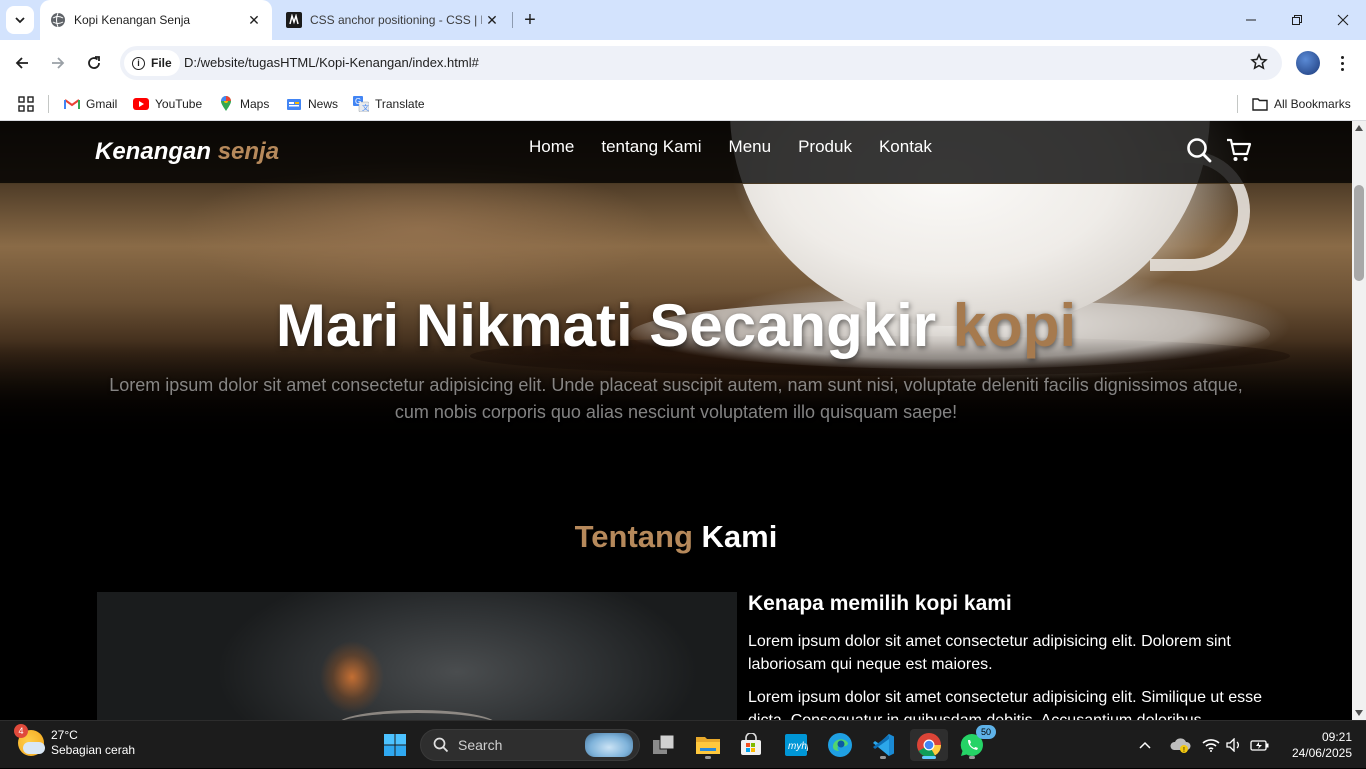  What do you see at coordinates (1239, 150) in the screenshot?
I see `shopping-cart-icon` at bounding box center [1239, 150].